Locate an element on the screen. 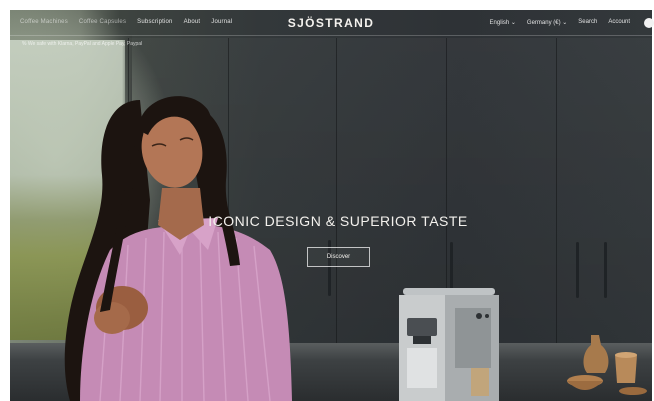 This screenshot has width=654, height=401. utility-menu: English ⌄ Germany (€) ⌄ Search Account is located at coordinates (560, 22).